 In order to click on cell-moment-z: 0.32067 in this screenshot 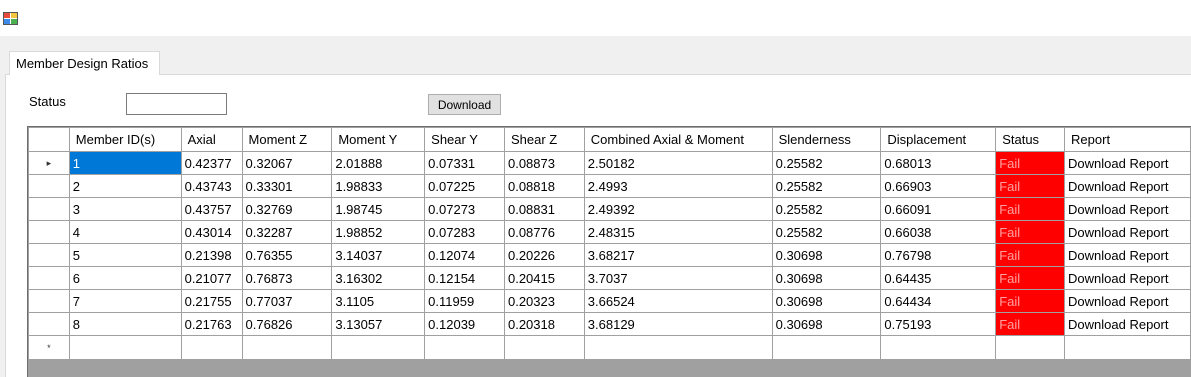, I will do `click(287, 163)`.